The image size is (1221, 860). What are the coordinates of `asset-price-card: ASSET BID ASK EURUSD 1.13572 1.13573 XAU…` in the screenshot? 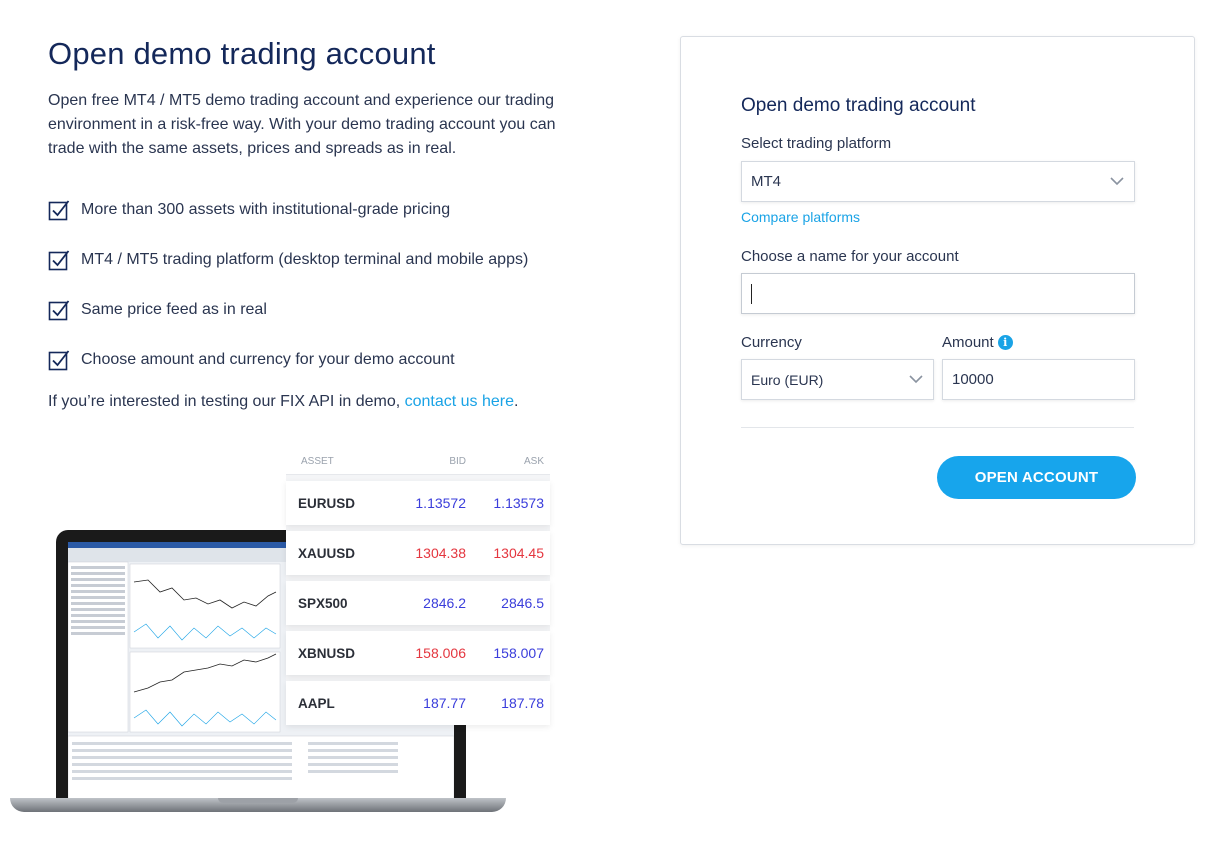 It's located at (418, 586).